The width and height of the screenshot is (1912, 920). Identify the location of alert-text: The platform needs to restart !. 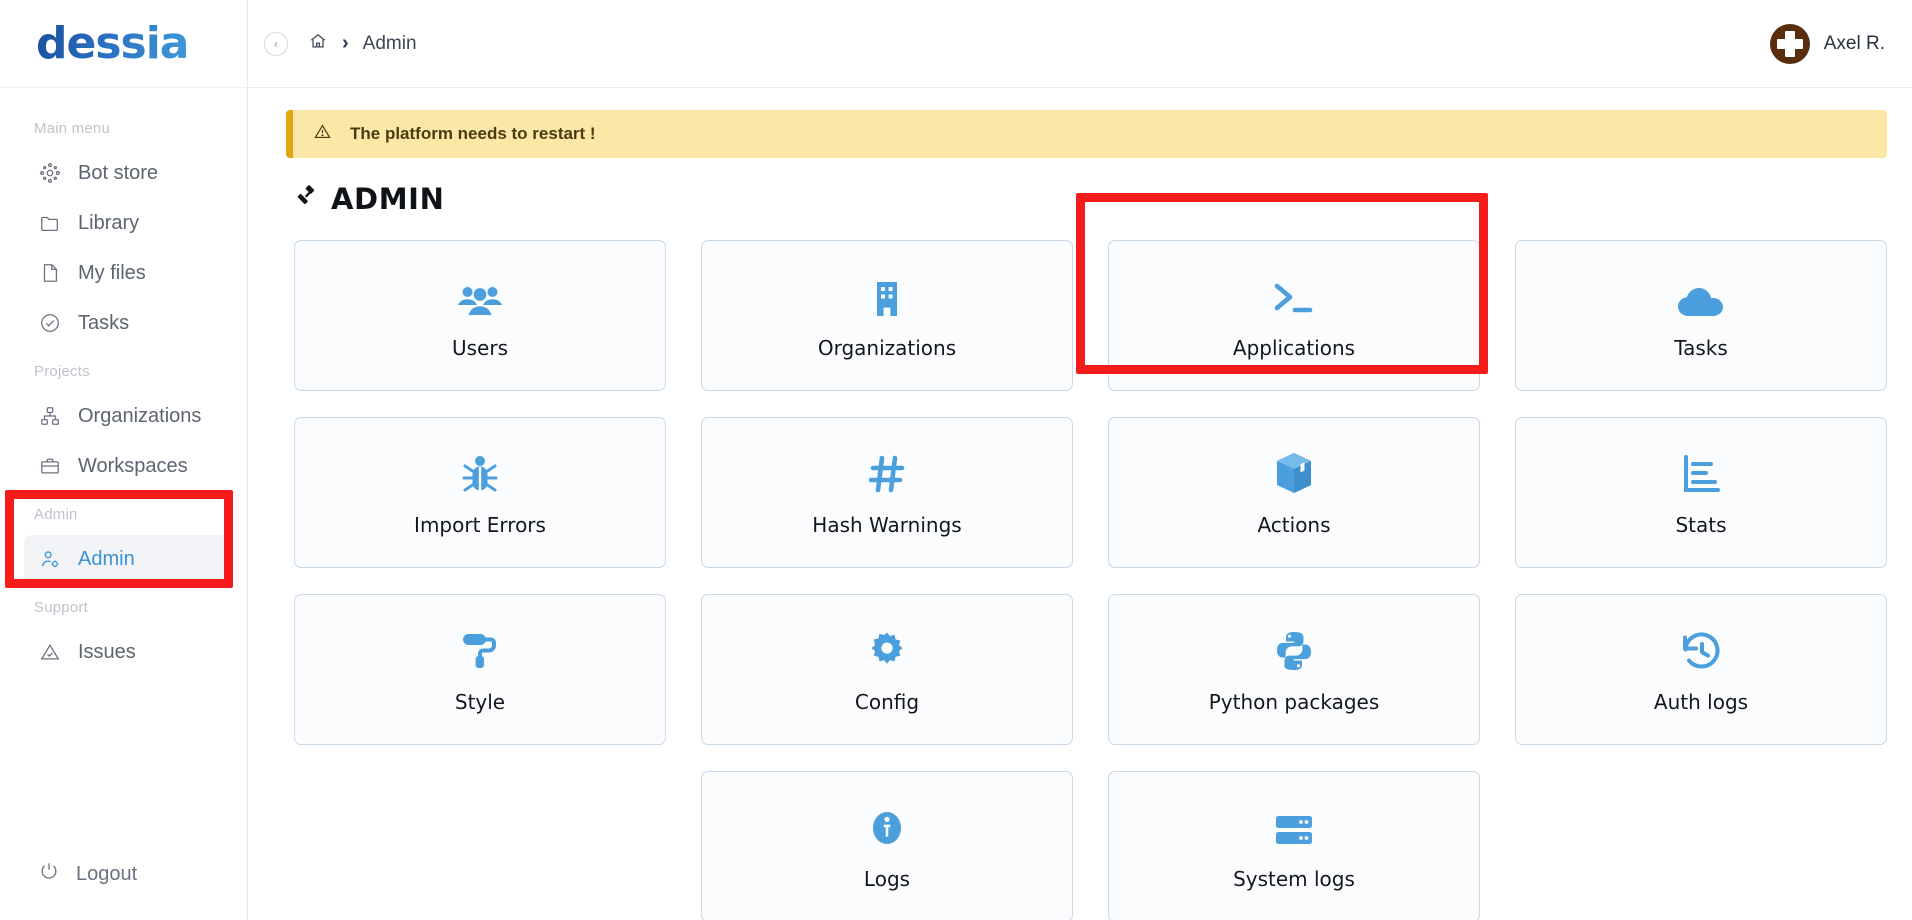
(473, 133).